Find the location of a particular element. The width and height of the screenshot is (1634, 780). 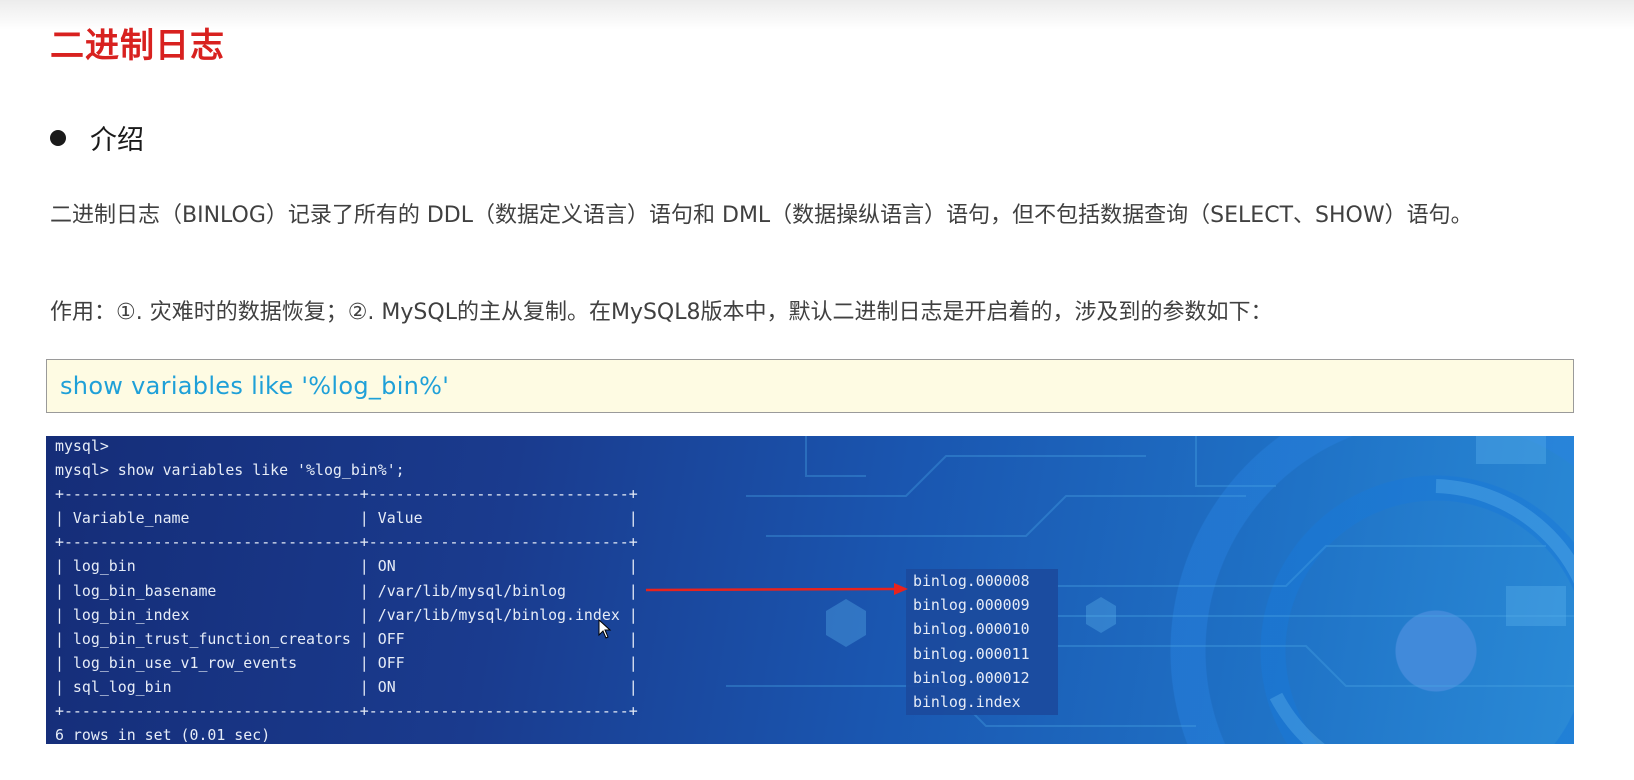

section-heading: 介绍 is located at coordinates (97, 137).